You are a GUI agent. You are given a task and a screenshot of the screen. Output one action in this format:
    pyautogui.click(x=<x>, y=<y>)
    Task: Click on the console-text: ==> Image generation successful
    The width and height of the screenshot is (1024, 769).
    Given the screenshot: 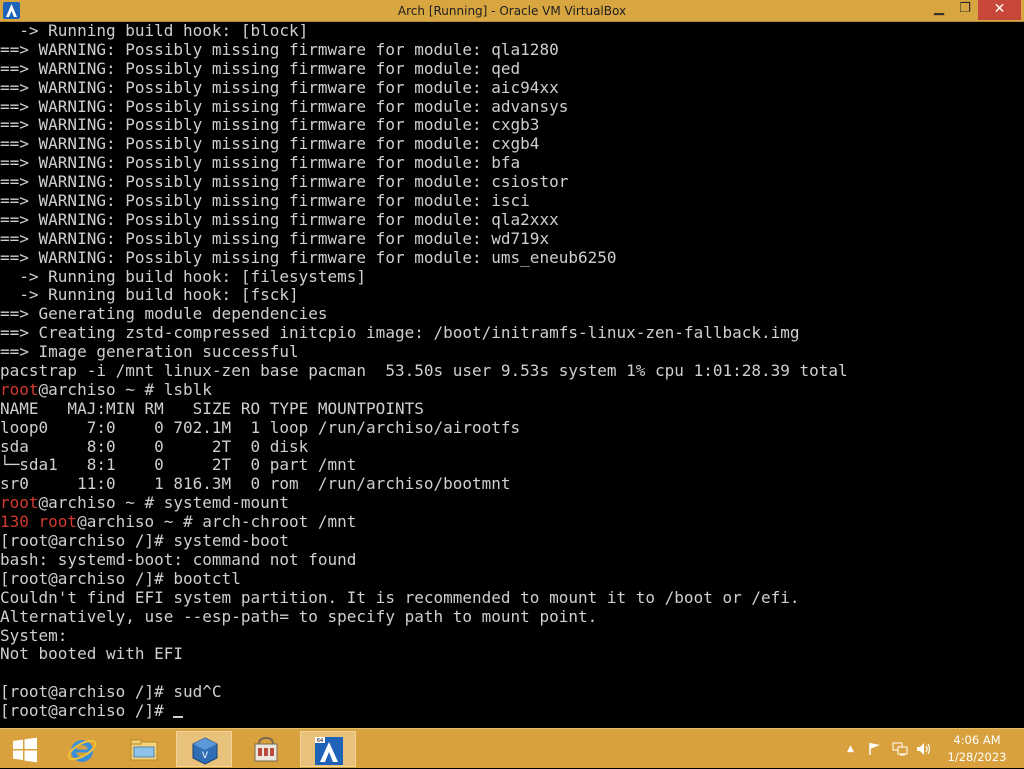 What is the action you would take?
    pyautogui.click(x=149, y=352)
    